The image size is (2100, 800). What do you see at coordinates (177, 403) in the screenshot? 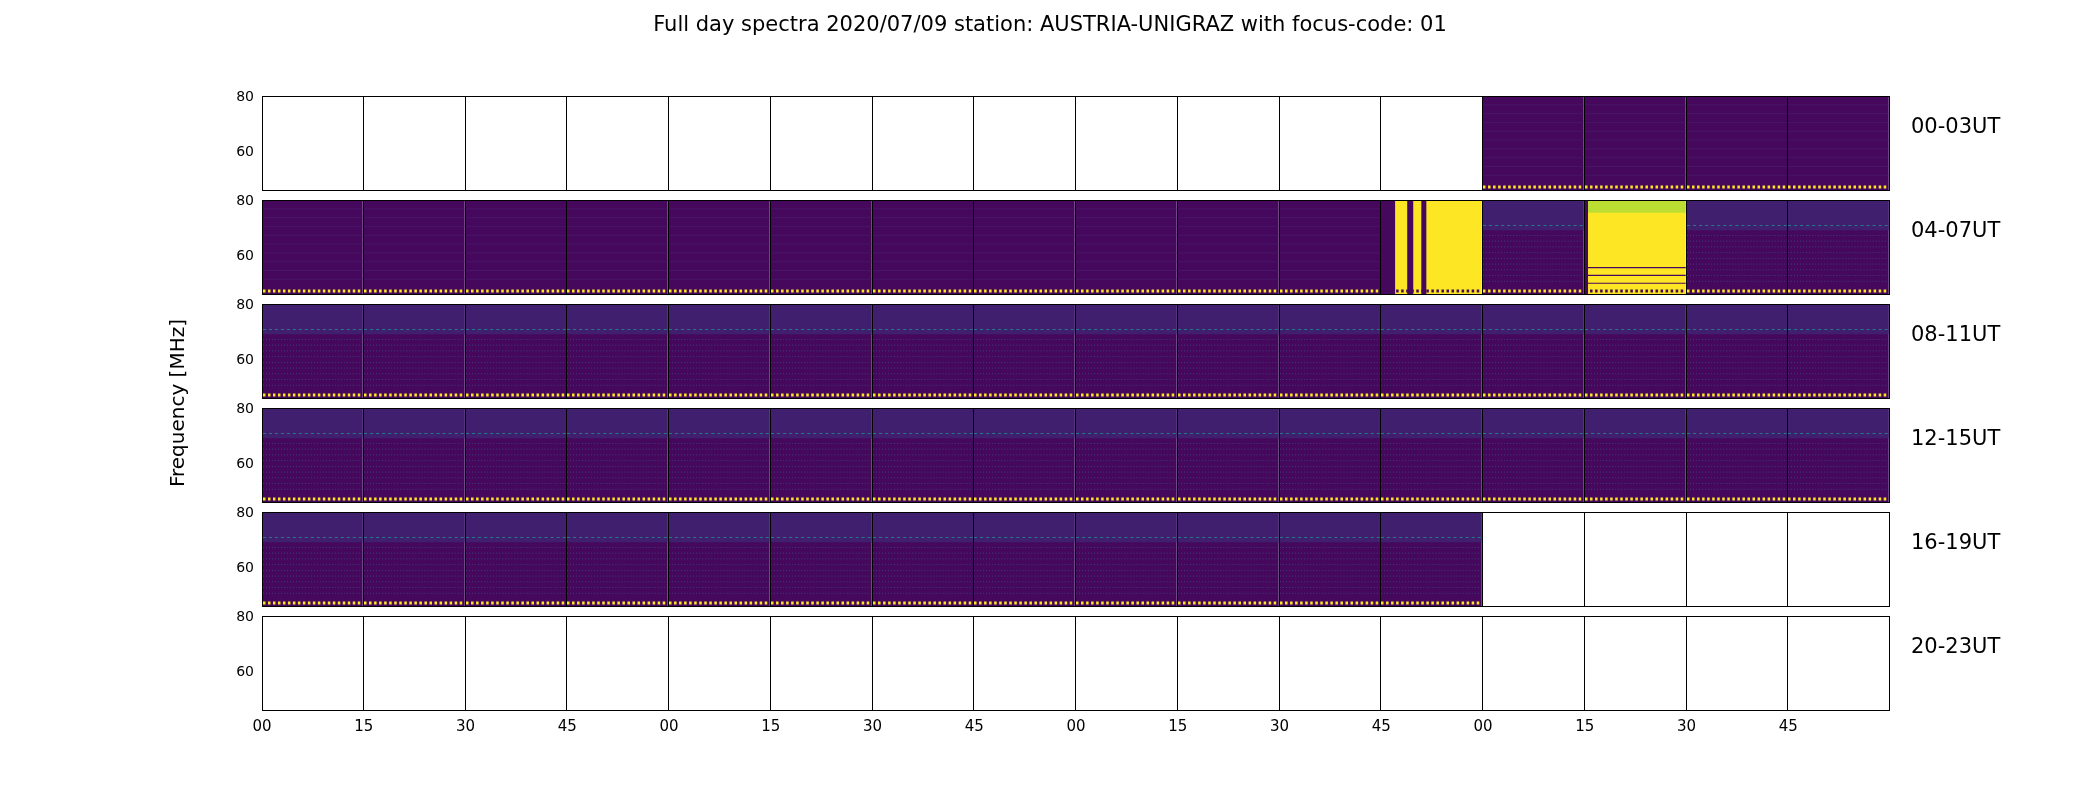
I see `y-axis-label: Frequency [MHz]` at bounding box center [177, 403].